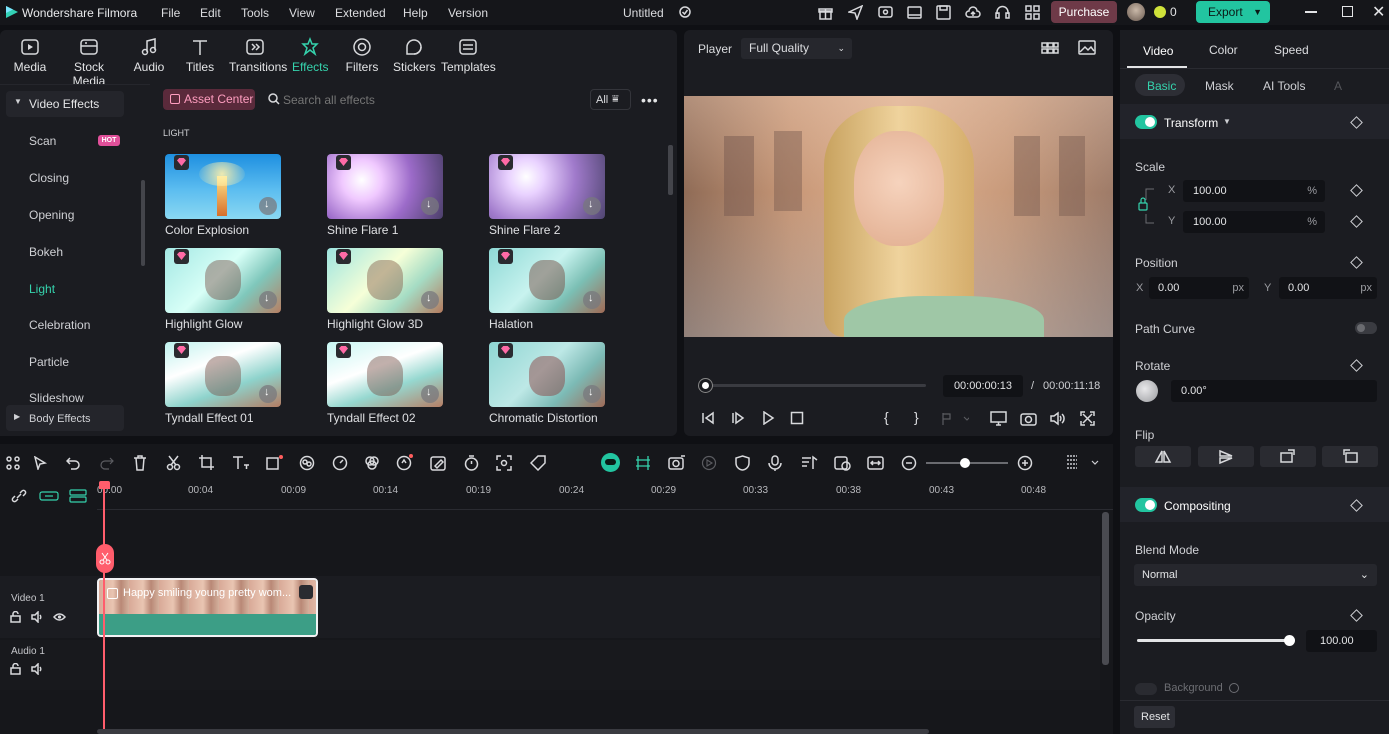  I want to click on text-tool-icon, so click(241, 462).